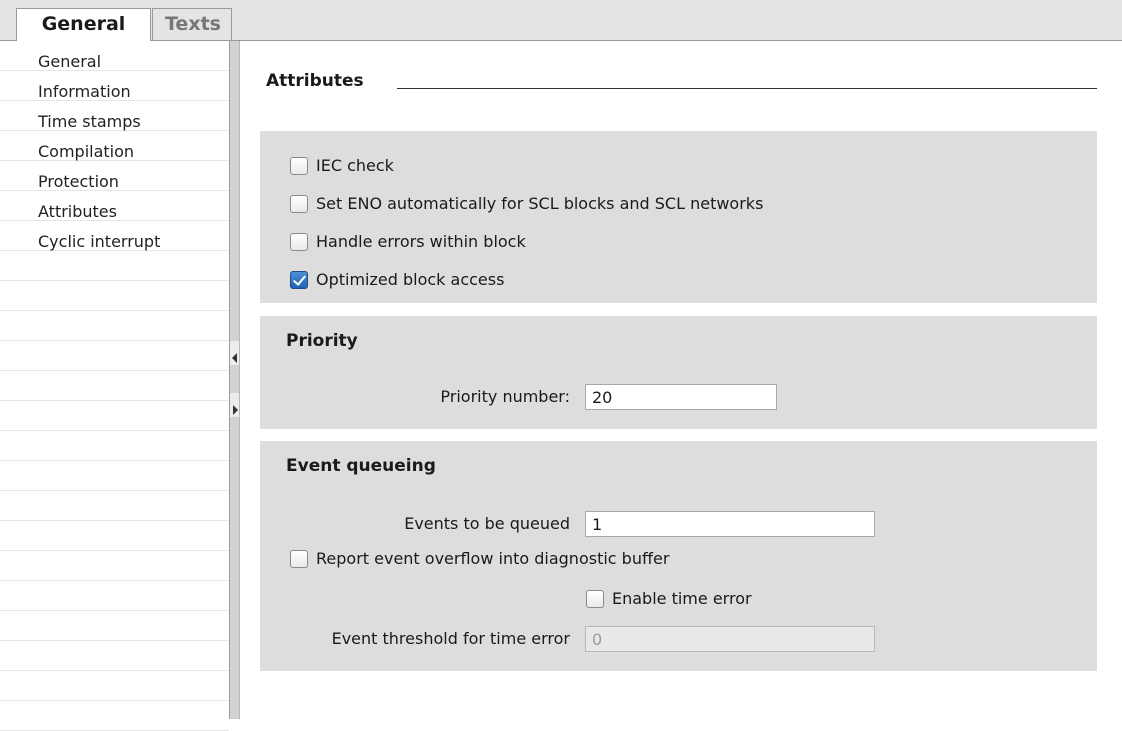 The height and width of the screenshot is (731, 1122). I want to click on iec-check-checkbox, so click(299, 165).